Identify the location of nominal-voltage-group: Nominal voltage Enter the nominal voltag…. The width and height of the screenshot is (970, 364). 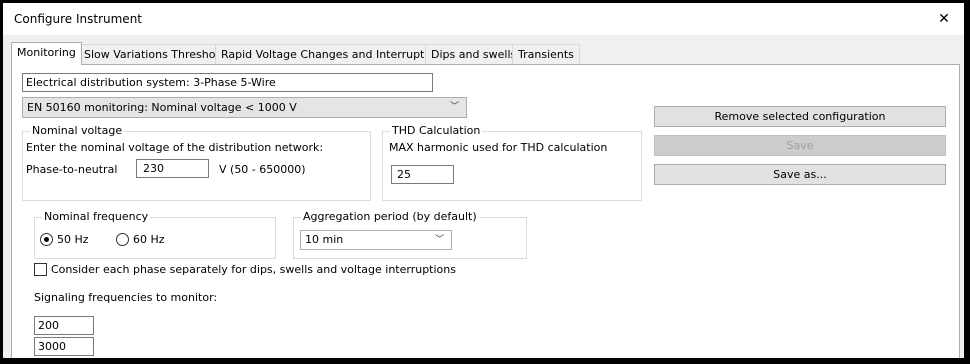
(196, 162).